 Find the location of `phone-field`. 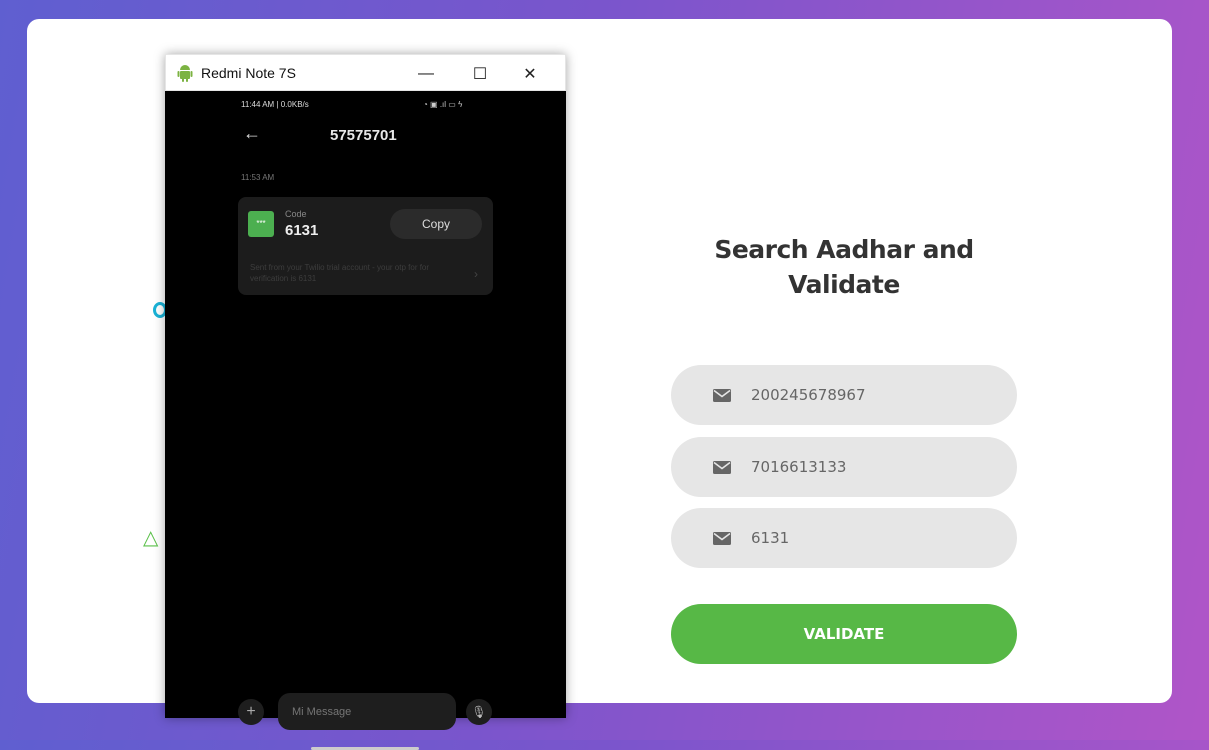

phone-field is located at coordinates (844, 467).